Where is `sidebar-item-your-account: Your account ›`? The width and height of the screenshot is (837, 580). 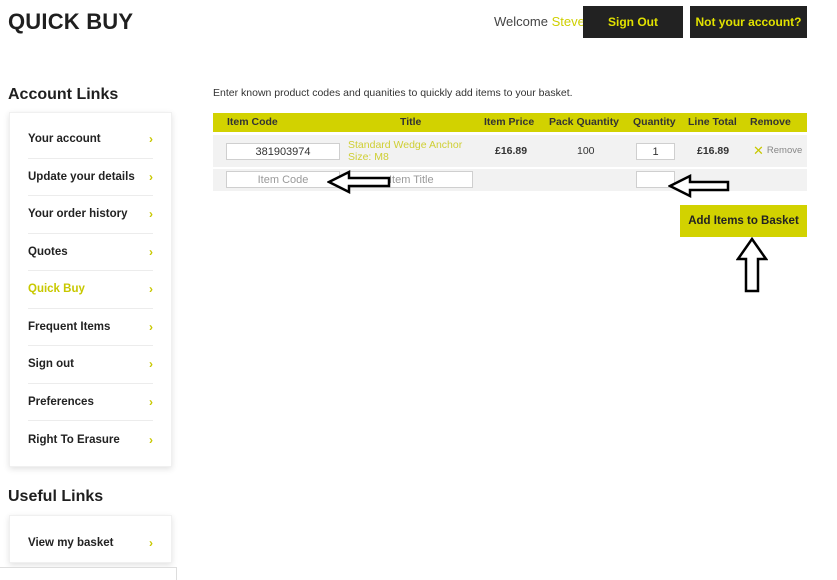 sidebar-item-your-account: Your account › is located at coordinates (90, 140).